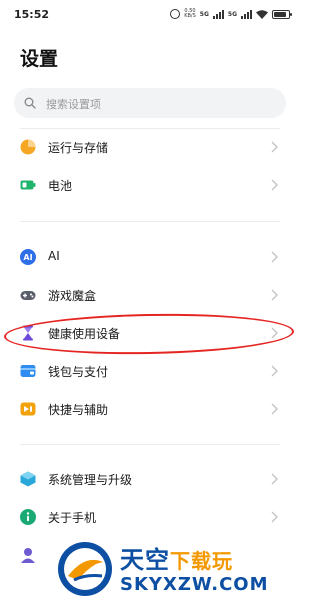  I want to click on settings-item-label: 关于手机, so click(72, 518).